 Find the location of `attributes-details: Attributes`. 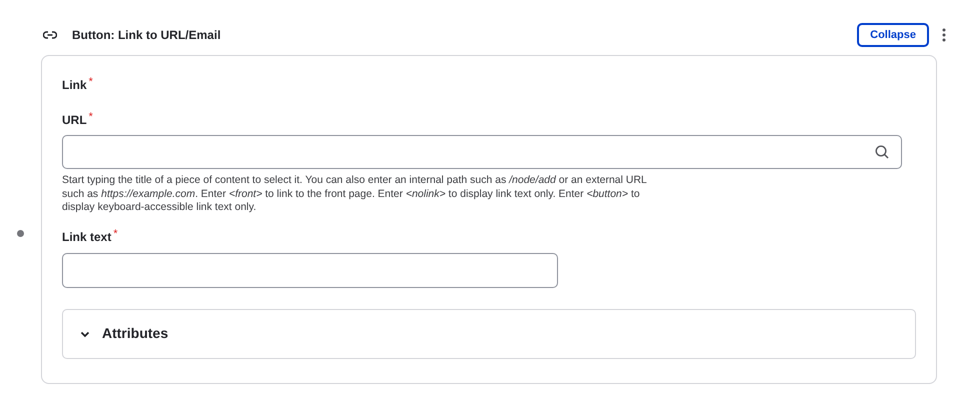

attributes-details: Attributes is located at coordinates (489, 333).